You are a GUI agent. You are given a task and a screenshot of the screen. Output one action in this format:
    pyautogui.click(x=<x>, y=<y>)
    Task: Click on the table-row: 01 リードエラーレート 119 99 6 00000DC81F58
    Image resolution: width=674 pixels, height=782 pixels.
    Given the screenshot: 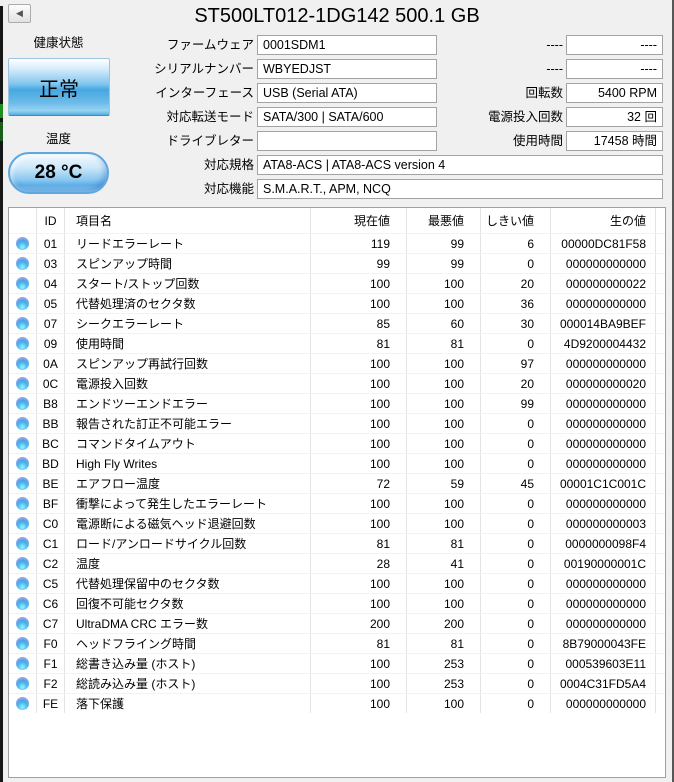 What is the action you would take?
    pyautogui.click(x=337, y=243)
    